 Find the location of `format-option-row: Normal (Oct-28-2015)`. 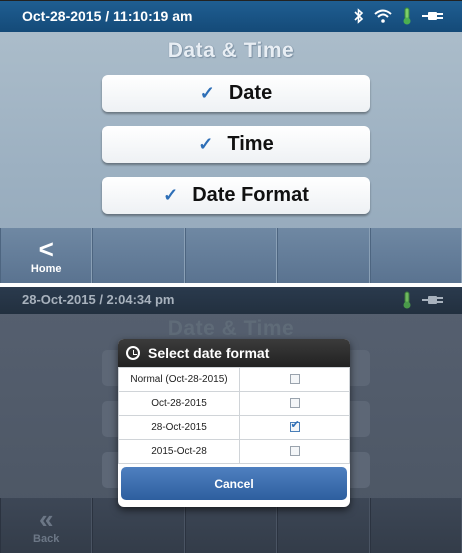

format-option-row: Normal (Oct-28-2015) is located at coordinates (234, 379).